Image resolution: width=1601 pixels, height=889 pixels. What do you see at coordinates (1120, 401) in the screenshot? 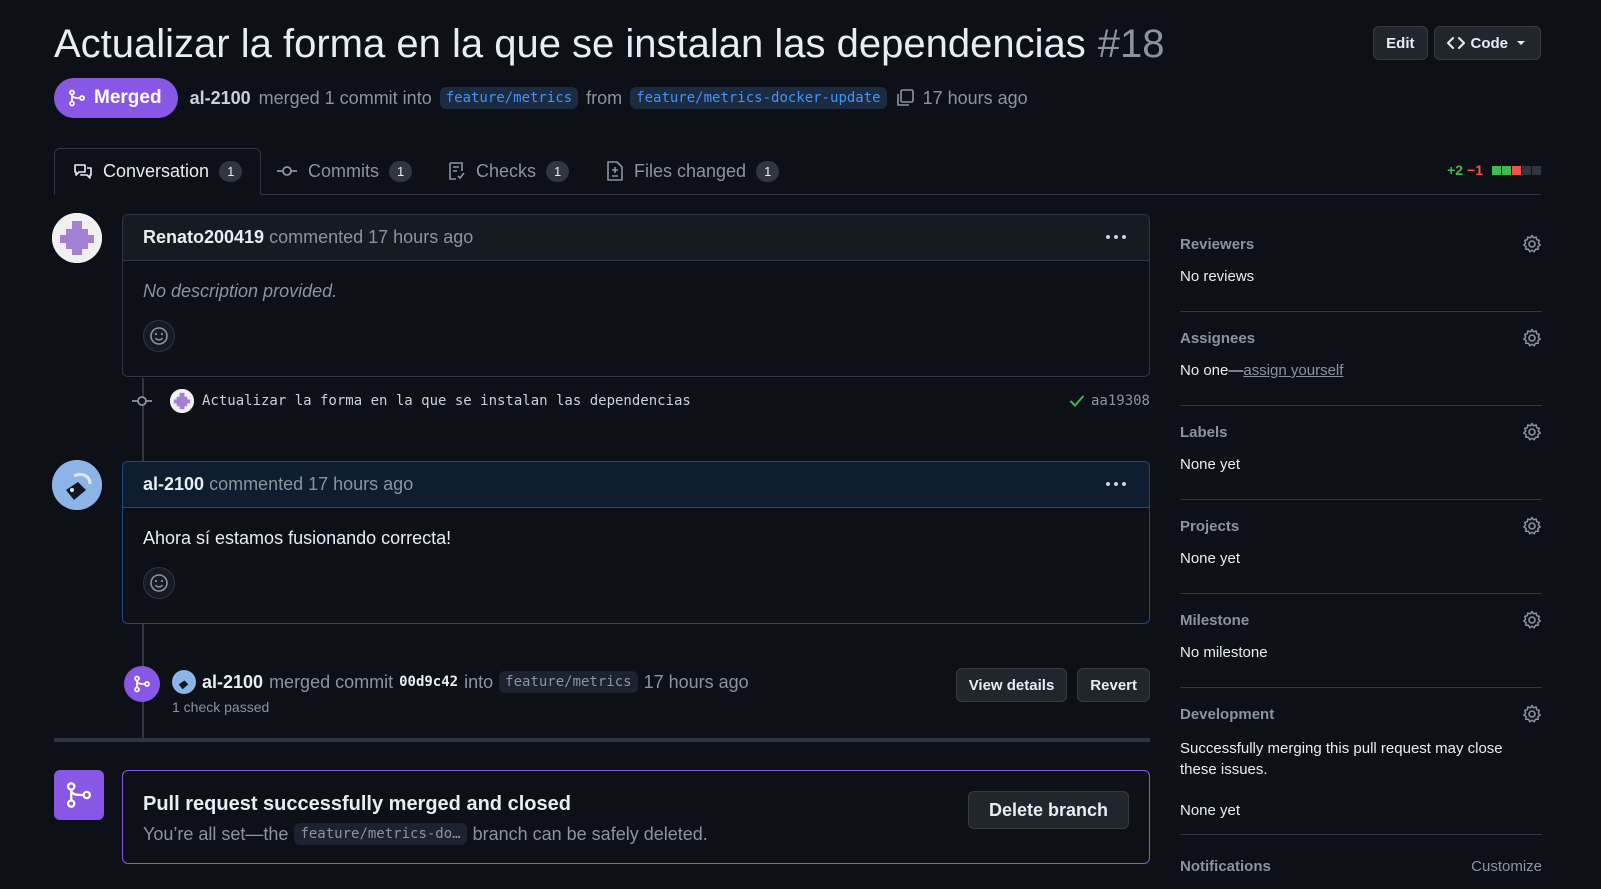
I see `commit-sha-link: aa19308` at bounding box center [1120, 401].